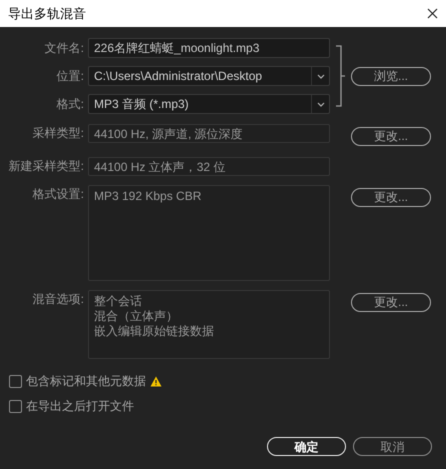 The image size is (446, 469). What do you see at coordinates (70, 76) in the screenshot?
I see `field-label: 位置:` at bounding box center [70, 76].